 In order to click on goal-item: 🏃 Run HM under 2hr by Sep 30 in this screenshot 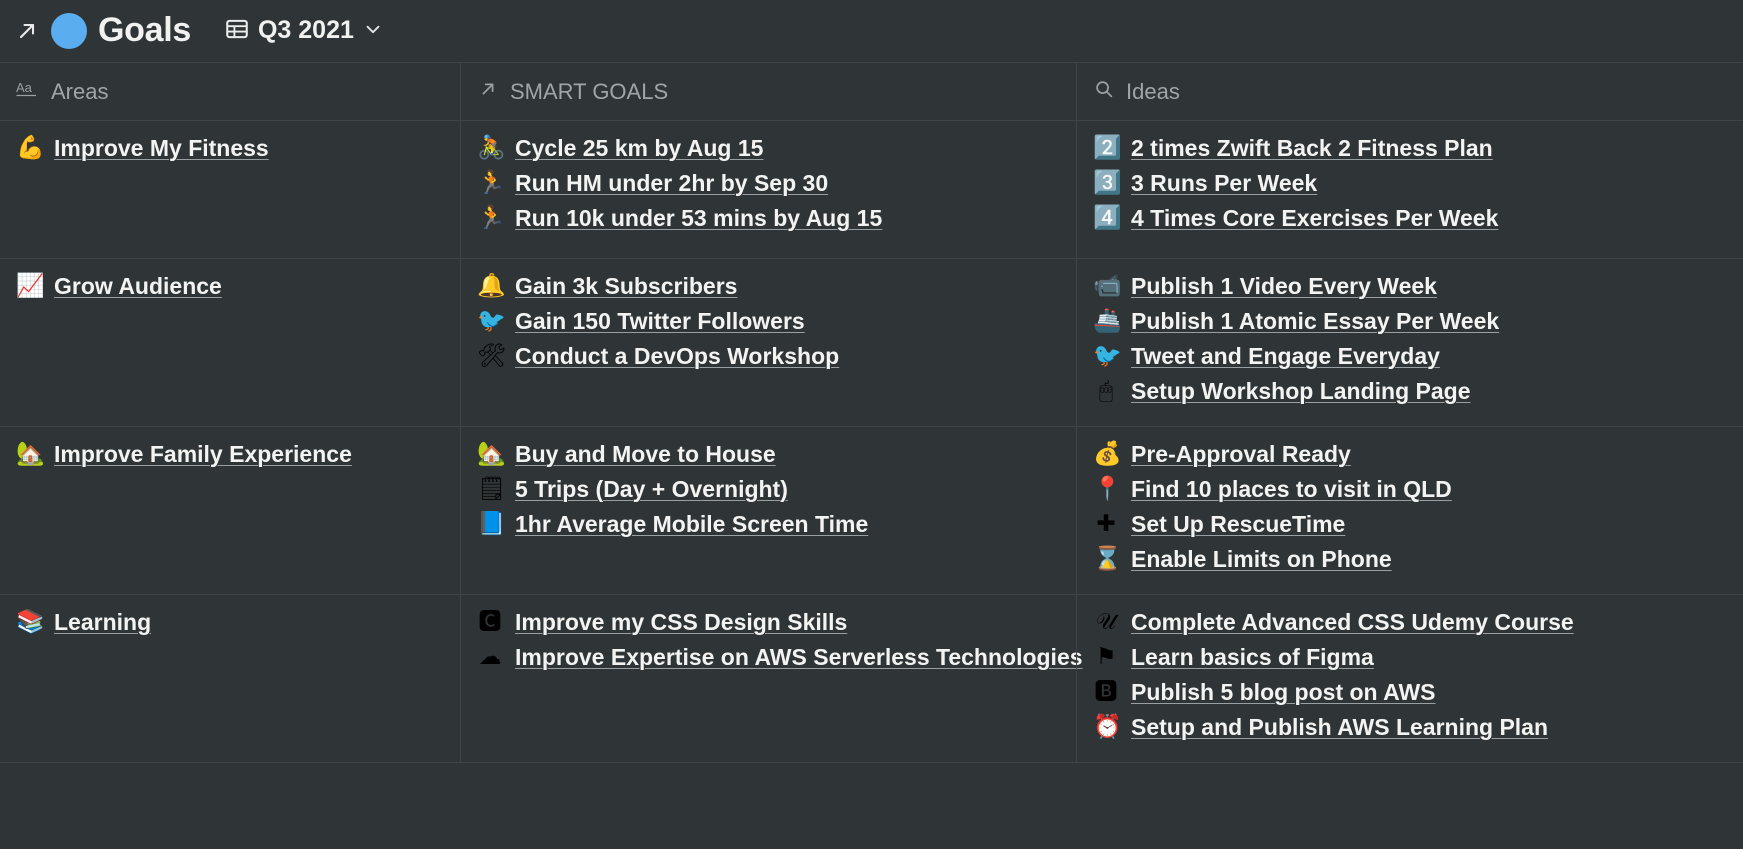, I will do `click(768, 183)`.